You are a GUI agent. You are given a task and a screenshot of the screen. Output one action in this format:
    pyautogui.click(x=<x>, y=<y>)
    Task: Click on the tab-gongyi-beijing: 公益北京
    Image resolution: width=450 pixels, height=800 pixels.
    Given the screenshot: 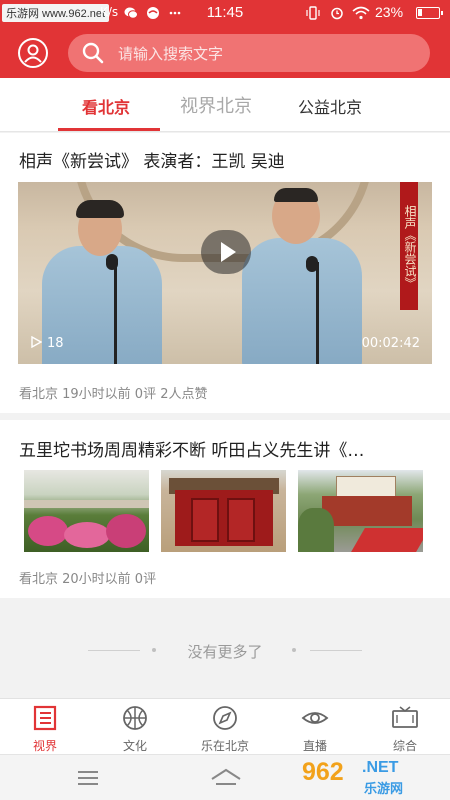 What is the action you would take?
    pyautogui.click(x=330, y=106)
    